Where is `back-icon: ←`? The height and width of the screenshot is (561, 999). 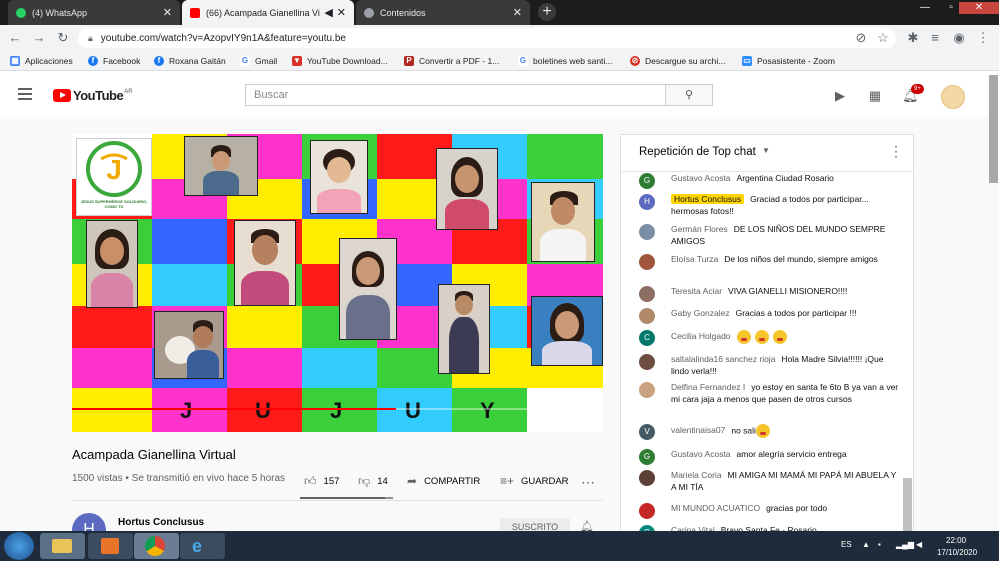 back-icon: ← is located at coordinates (15, 38).